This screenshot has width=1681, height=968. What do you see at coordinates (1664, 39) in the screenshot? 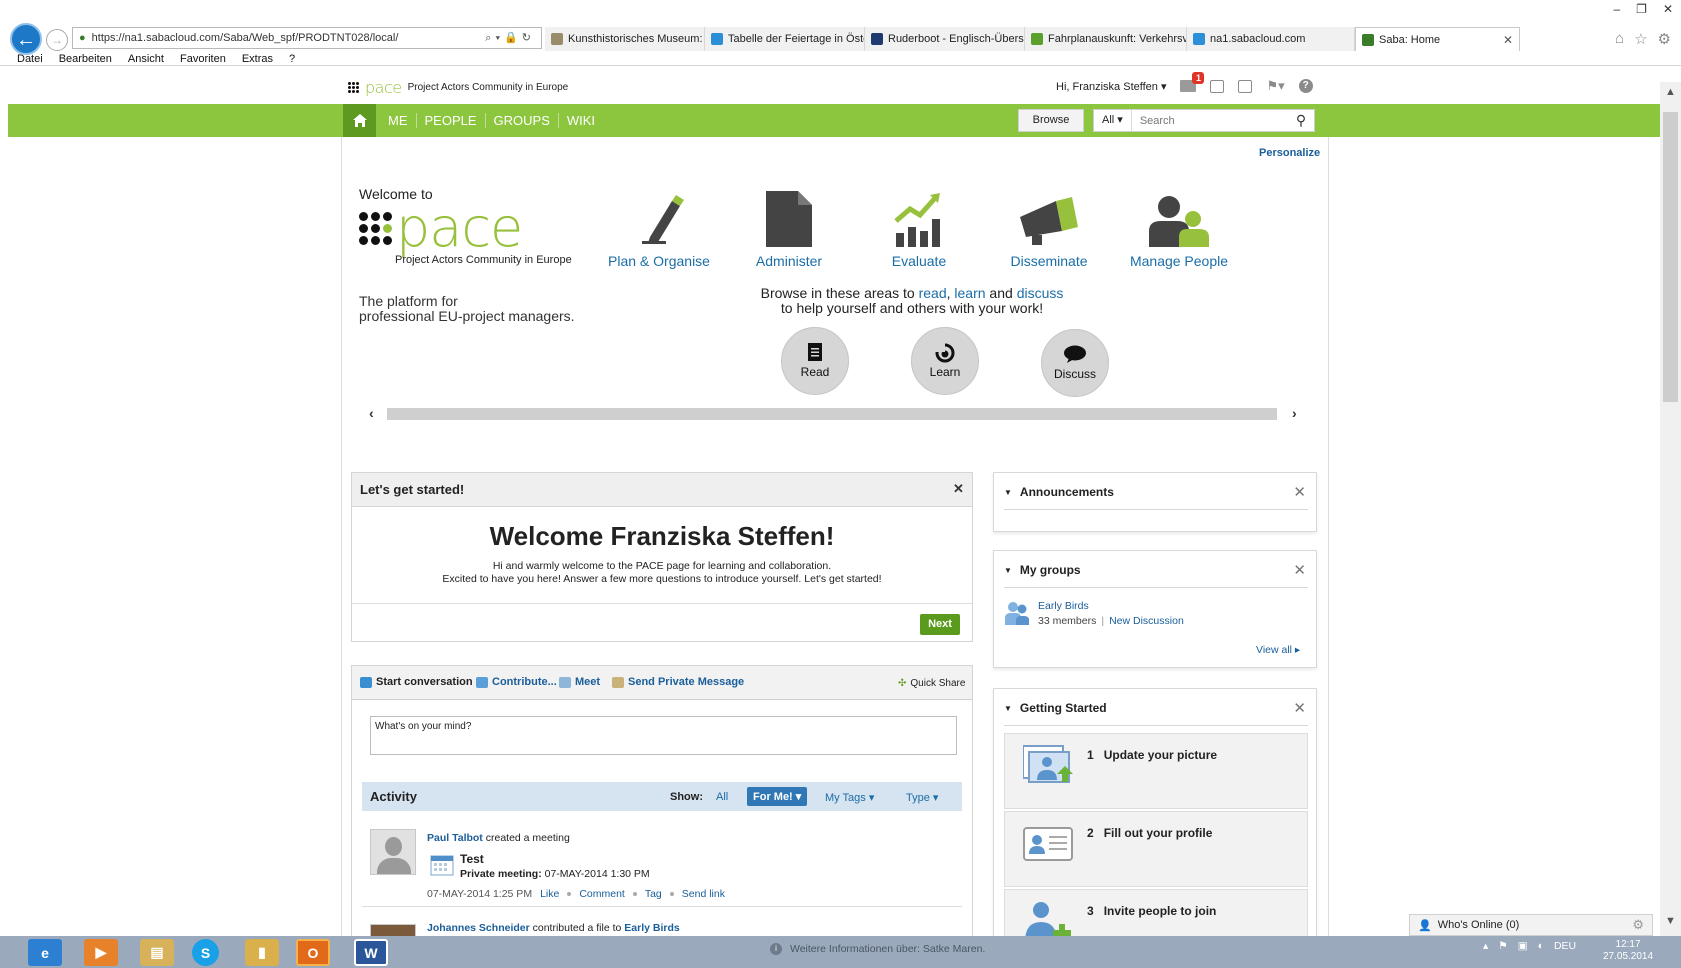
I see `settings-gear-icon: ⚙` at bounding box center [1664, 39].